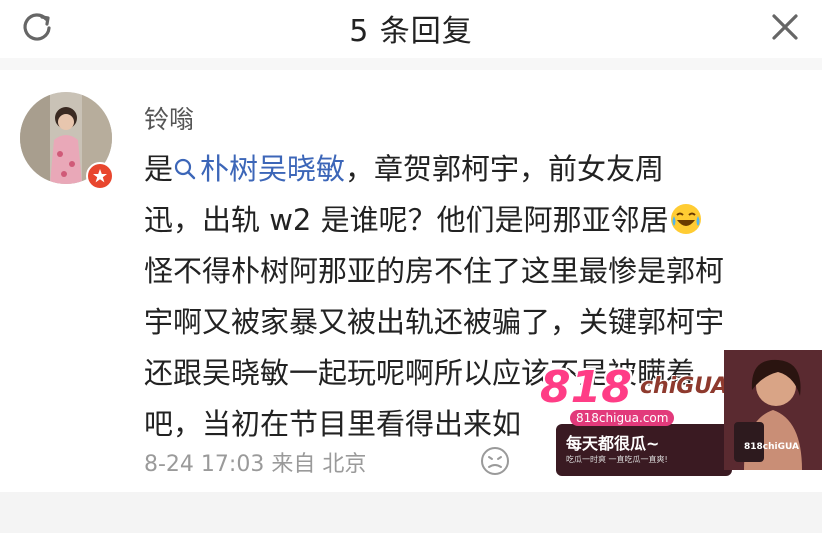 This screenshot has height=533, width=822. What do you see at coordinates (411, 31) in the screenshot?
I see `page-title: 5 条回复` at bounding box center [411, 31].